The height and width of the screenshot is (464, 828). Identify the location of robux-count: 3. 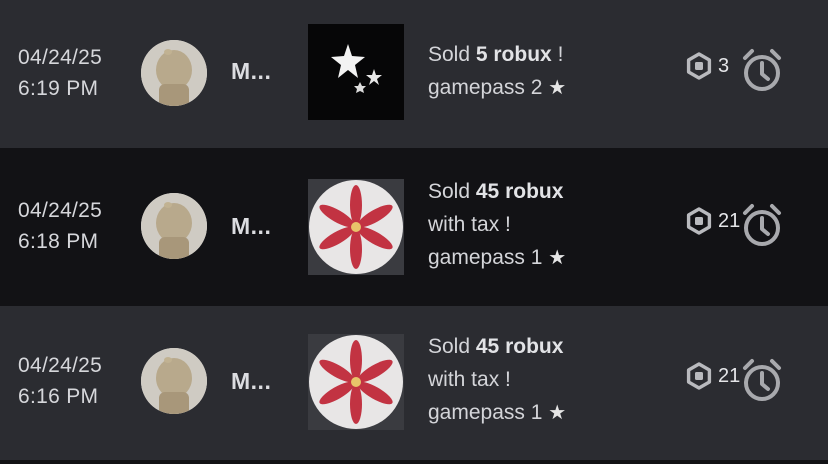
(724, 65).